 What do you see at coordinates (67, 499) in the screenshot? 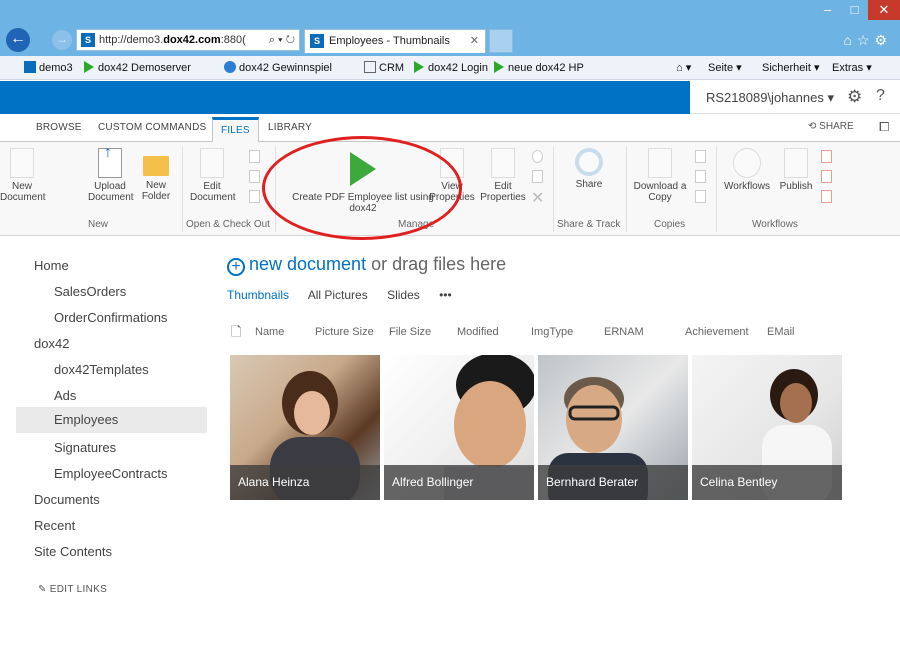
I see `nav-documents: Documents` at bounding box center [67, 499].